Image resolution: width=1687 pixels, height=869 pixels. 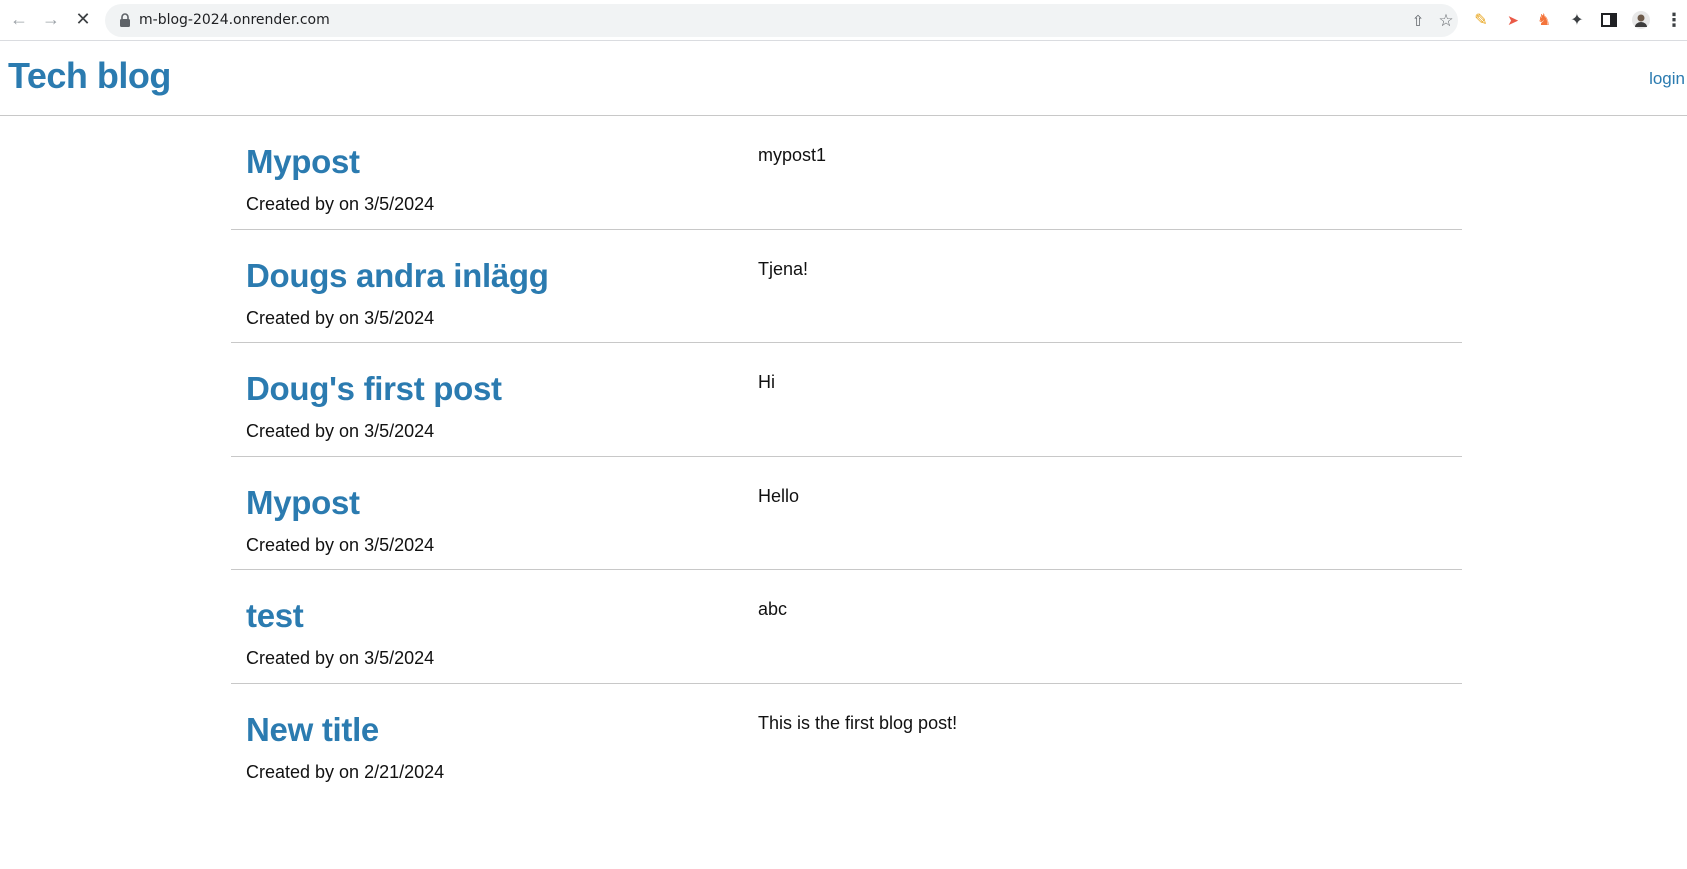 I want to click on post-item: Mypost Created by on 3/5/2024 Hello, so click(x=846, y=513).